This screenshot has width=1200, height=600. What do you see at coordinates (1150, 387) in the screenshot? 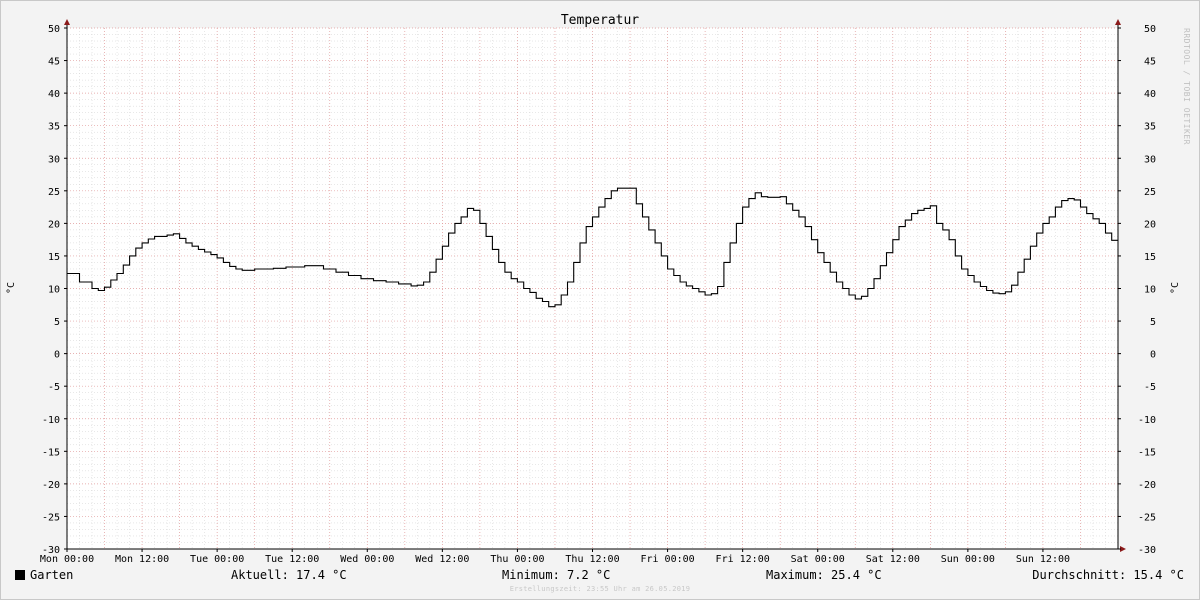
I see `y-tick-label-right: -5` at bounding box center [1150, 387].